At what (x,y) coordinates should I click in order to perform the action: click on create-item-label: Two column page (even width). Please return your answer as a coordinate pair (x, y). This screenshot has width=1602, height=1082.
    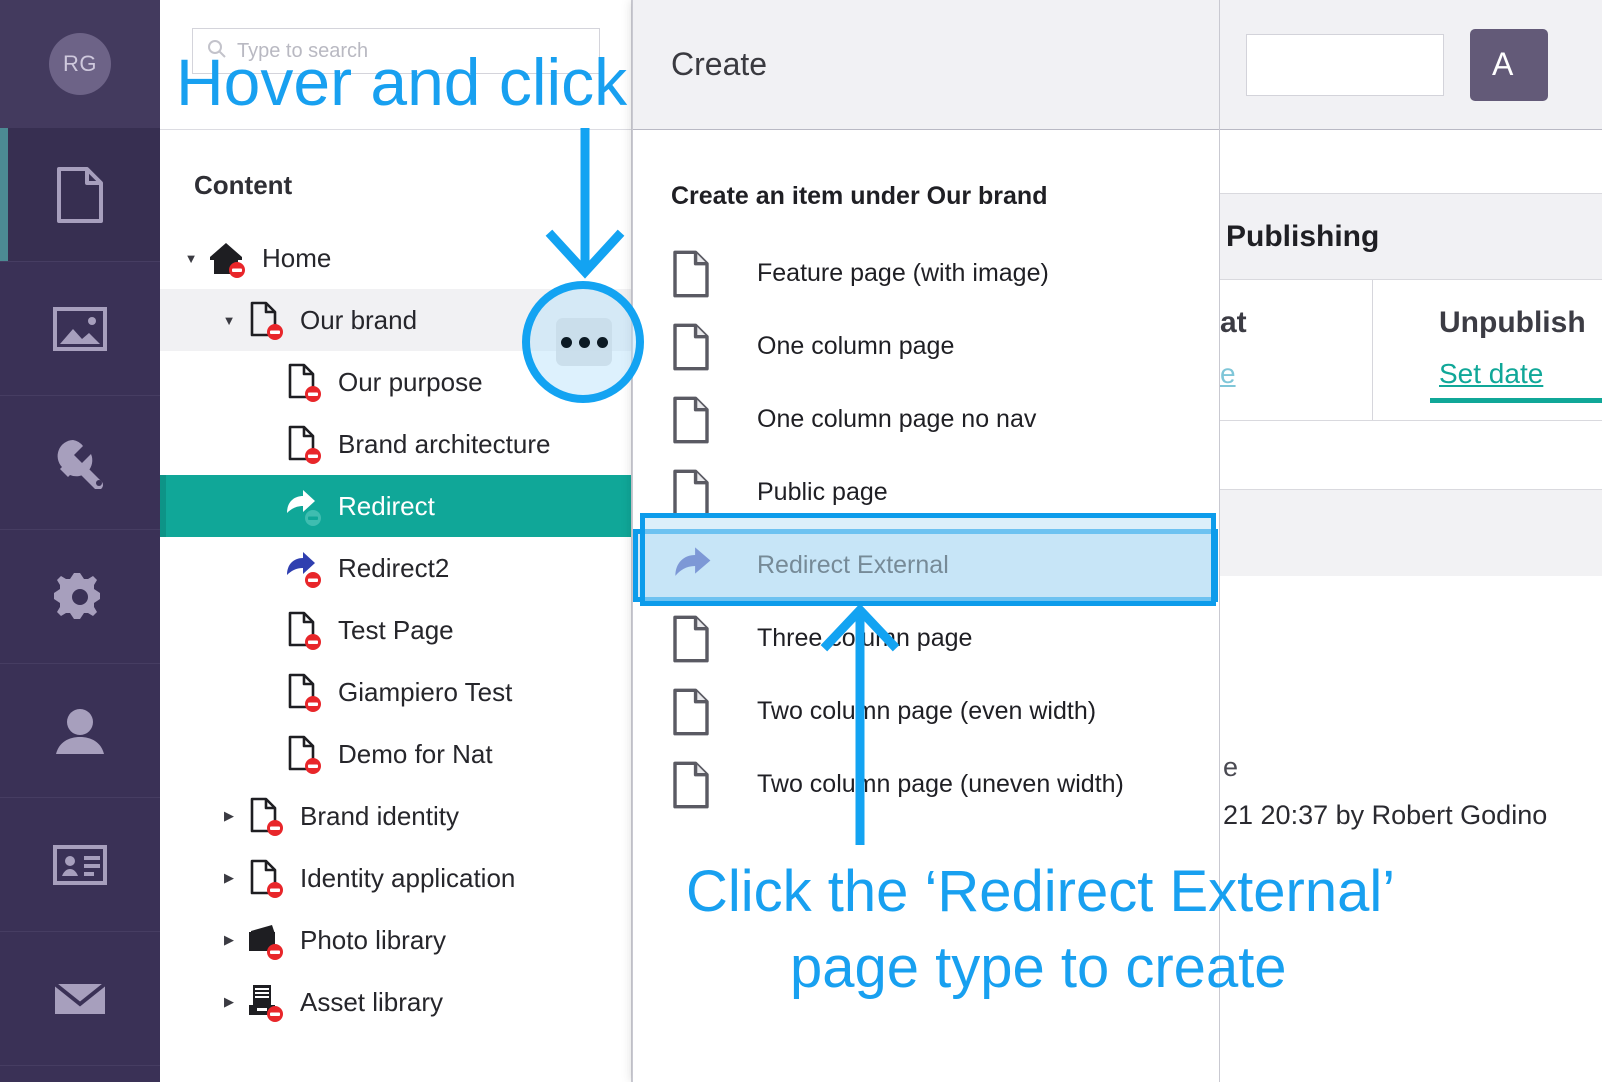
    Looking at the image, I should click on (927, 711).